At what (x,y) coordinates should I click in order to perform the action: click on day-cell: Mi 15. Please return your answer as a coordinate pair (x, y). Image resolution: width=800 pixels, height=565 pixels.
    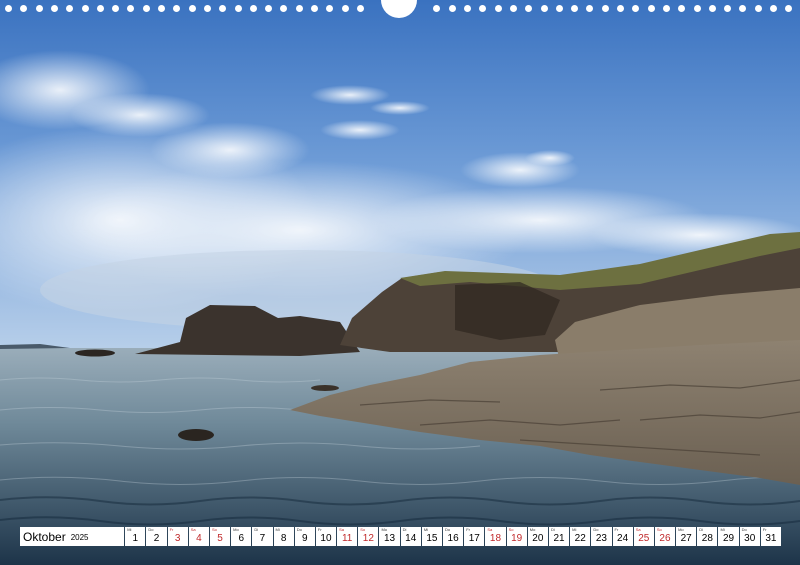
    Looking at the image, I should click on (431, 536).